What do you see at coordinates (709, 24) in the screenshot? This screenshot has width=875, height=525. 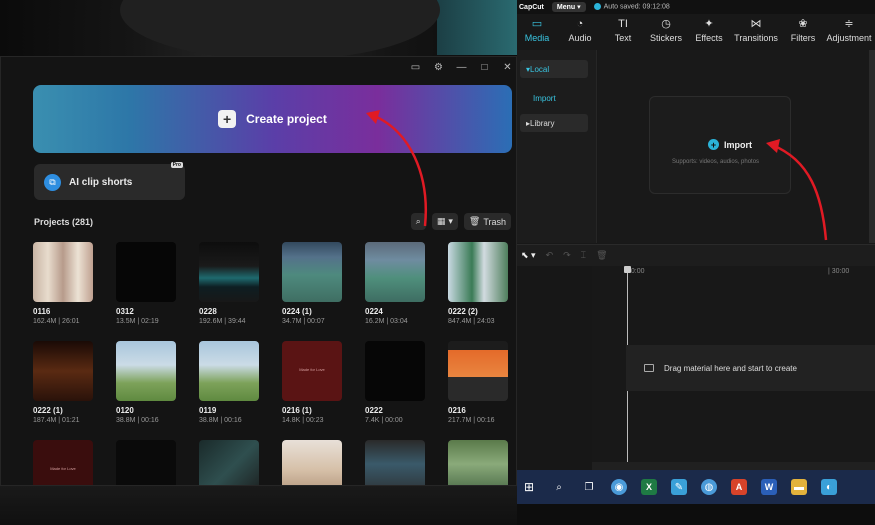 I see `effects-icon: ✦` at bounding box center [709, 24].